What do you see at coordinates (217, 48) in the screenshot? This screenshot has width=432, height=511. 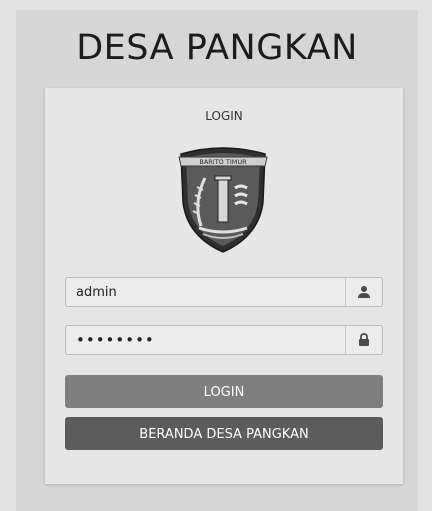 I see `site-title: DESA PANGKAN` at bounding box center [217, 48].